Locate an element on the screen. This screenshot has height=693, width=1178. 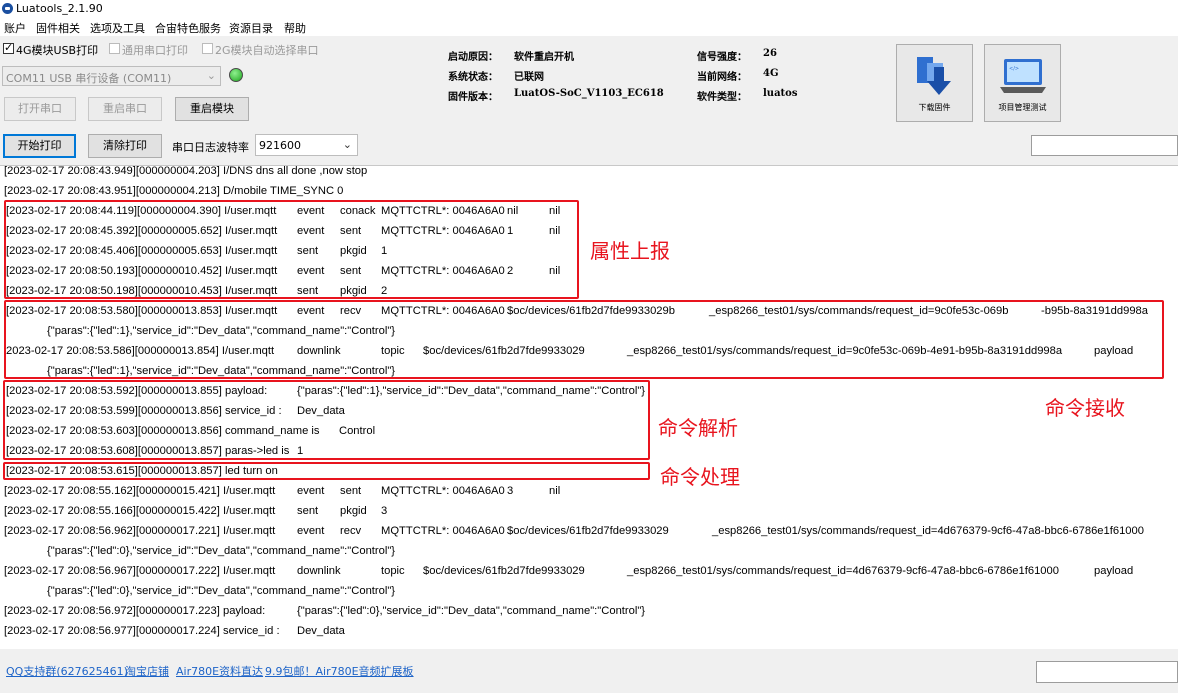
port-status-indicator is located at coordinates (236, 75).